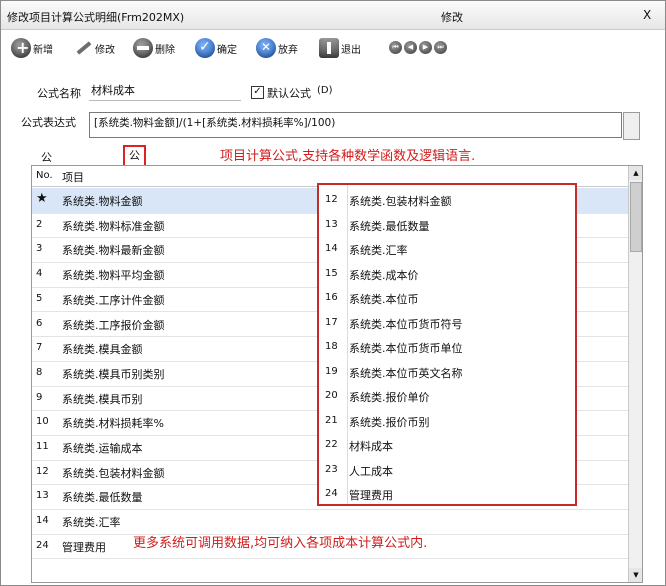  What do you see at coordinates (39, 274) in the screenshot?
I see `row-number: 4` at bounding box center [39, 274].